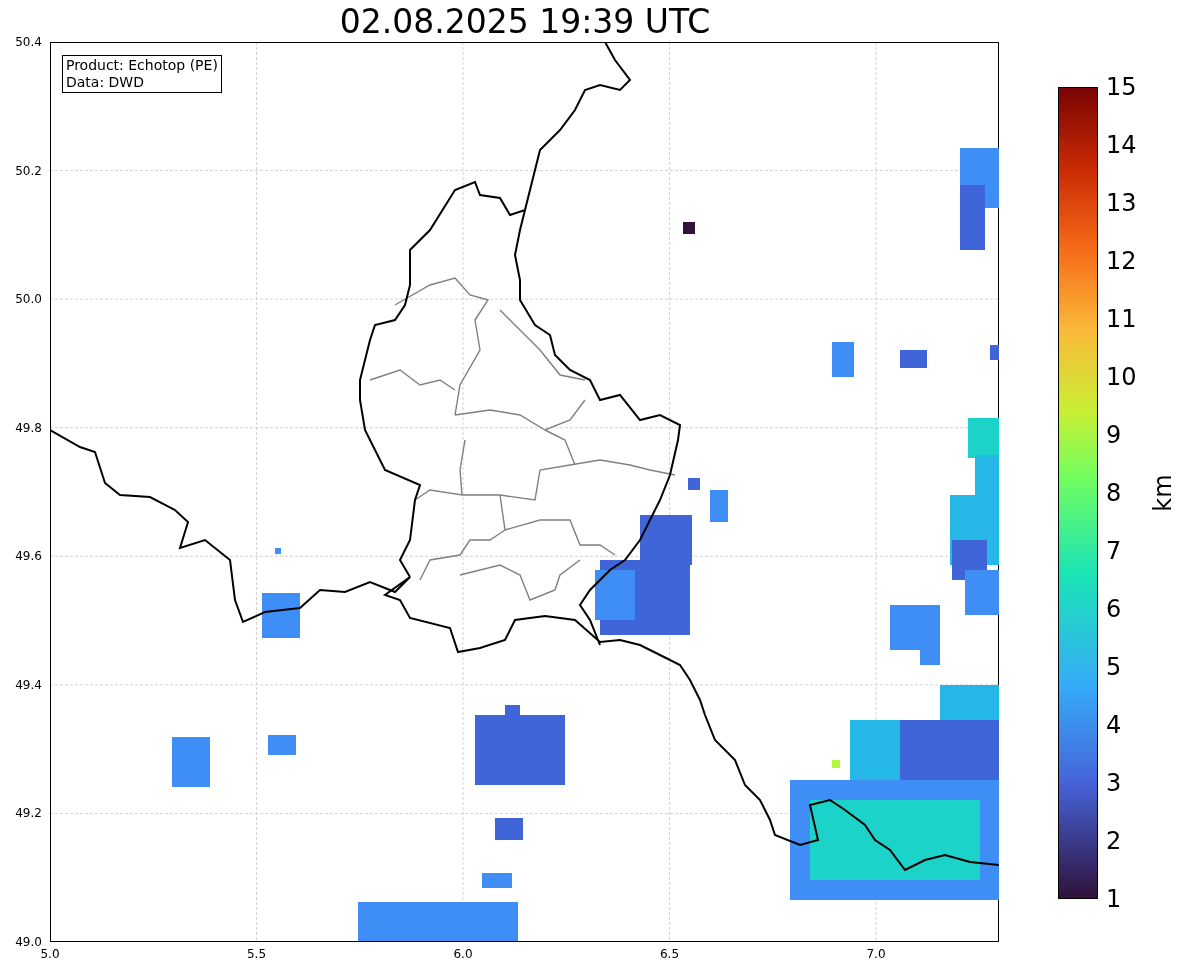 The width and height of the screenshot is (1178, 976). What do you see at coordinates (1121, 203) in the screenshot?
I see `colorbar-tick-label: 13` at bounding box center [1121, 203].